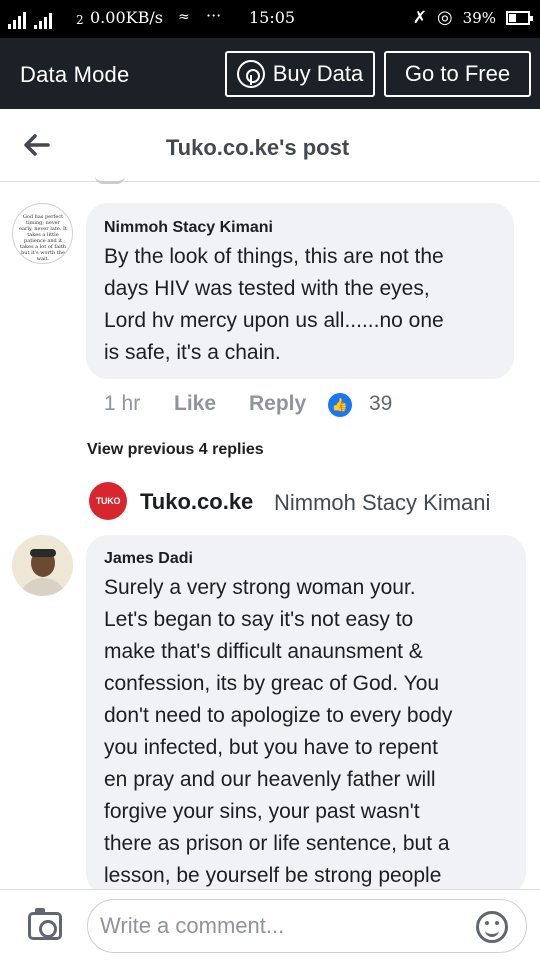  I want to click on eye-icon: ◎, so click(444, 17).